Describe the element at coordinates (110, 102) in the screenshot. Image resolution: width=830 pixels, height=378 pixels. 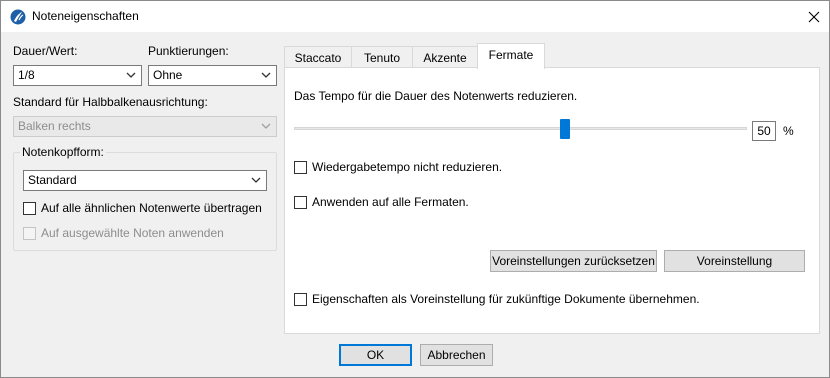
I see `halbbalken-label: Standard für Halbbalkenausrichtung:` at that location.